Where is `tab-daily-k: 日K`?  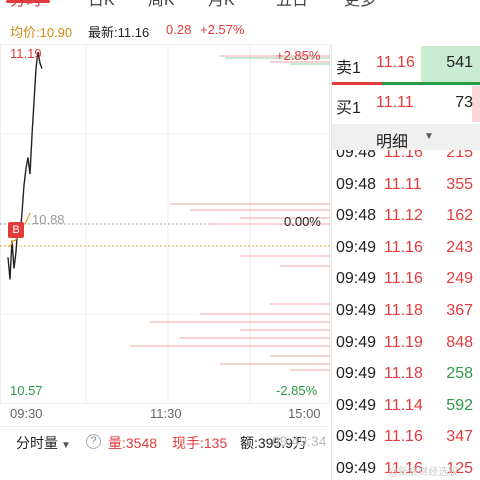
tab-daily-k: 日K is located at coordinates (101, 5).